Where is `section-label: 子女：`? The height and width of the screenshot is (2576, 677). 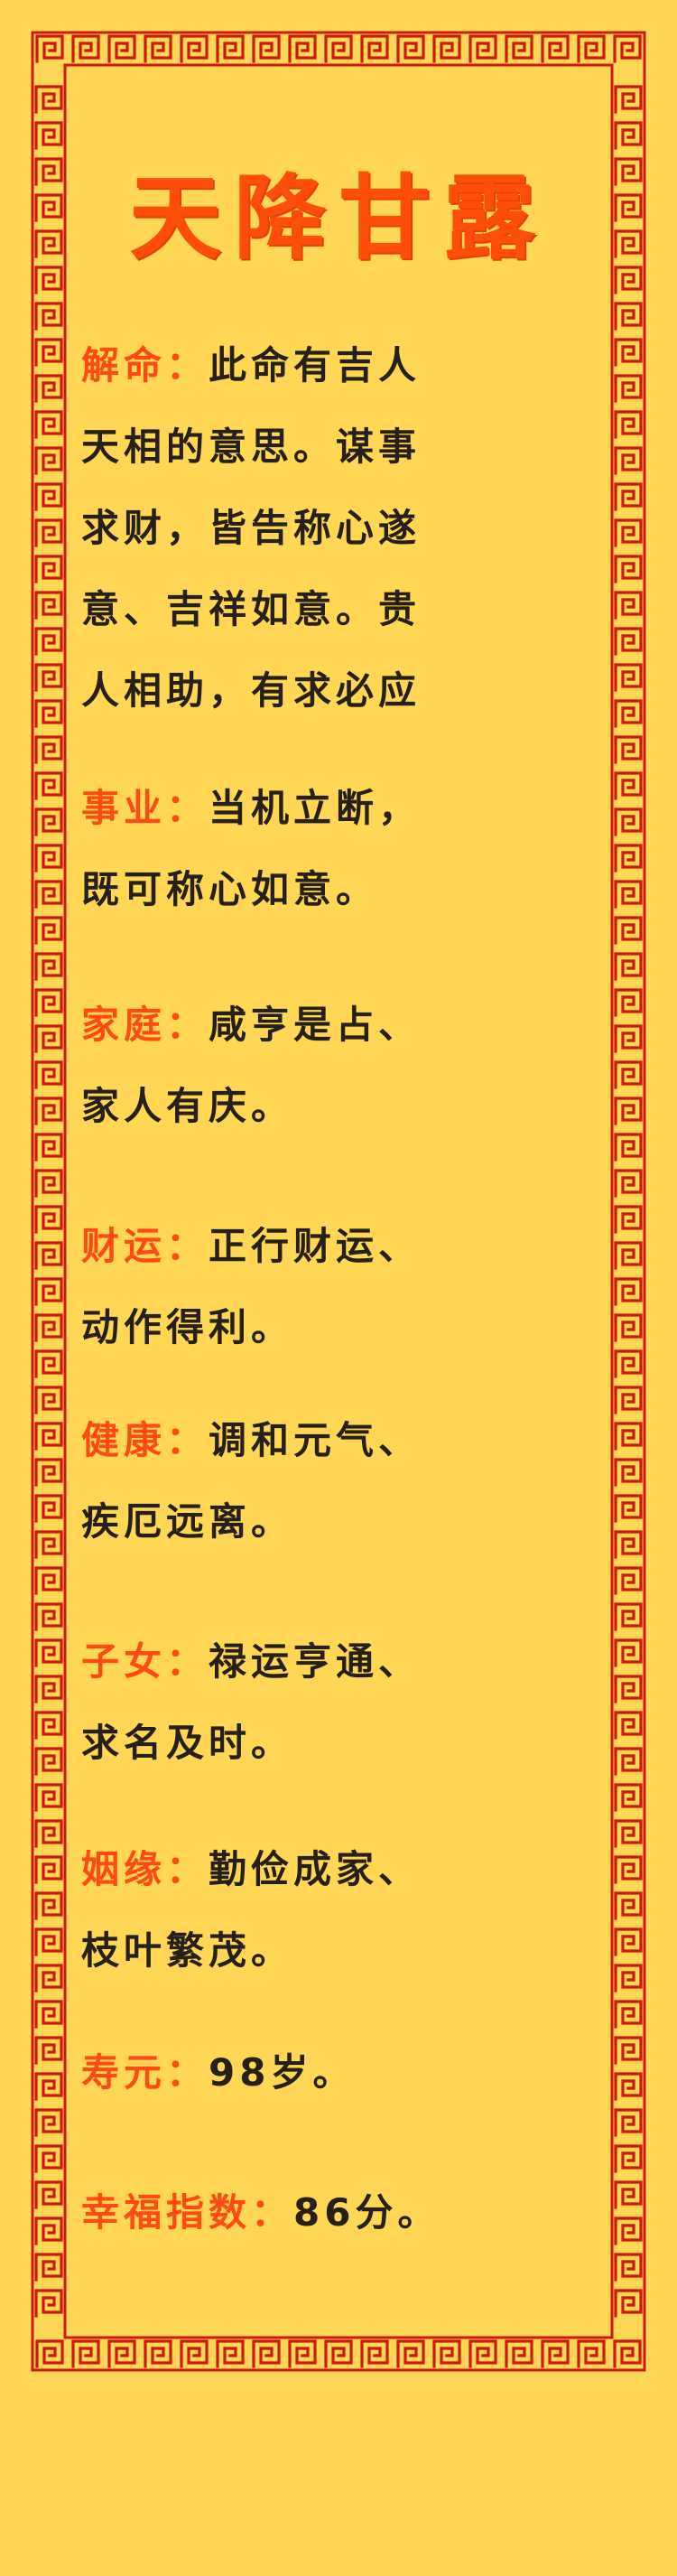
section-label: 子女： is located at coordinates (145, 1662).